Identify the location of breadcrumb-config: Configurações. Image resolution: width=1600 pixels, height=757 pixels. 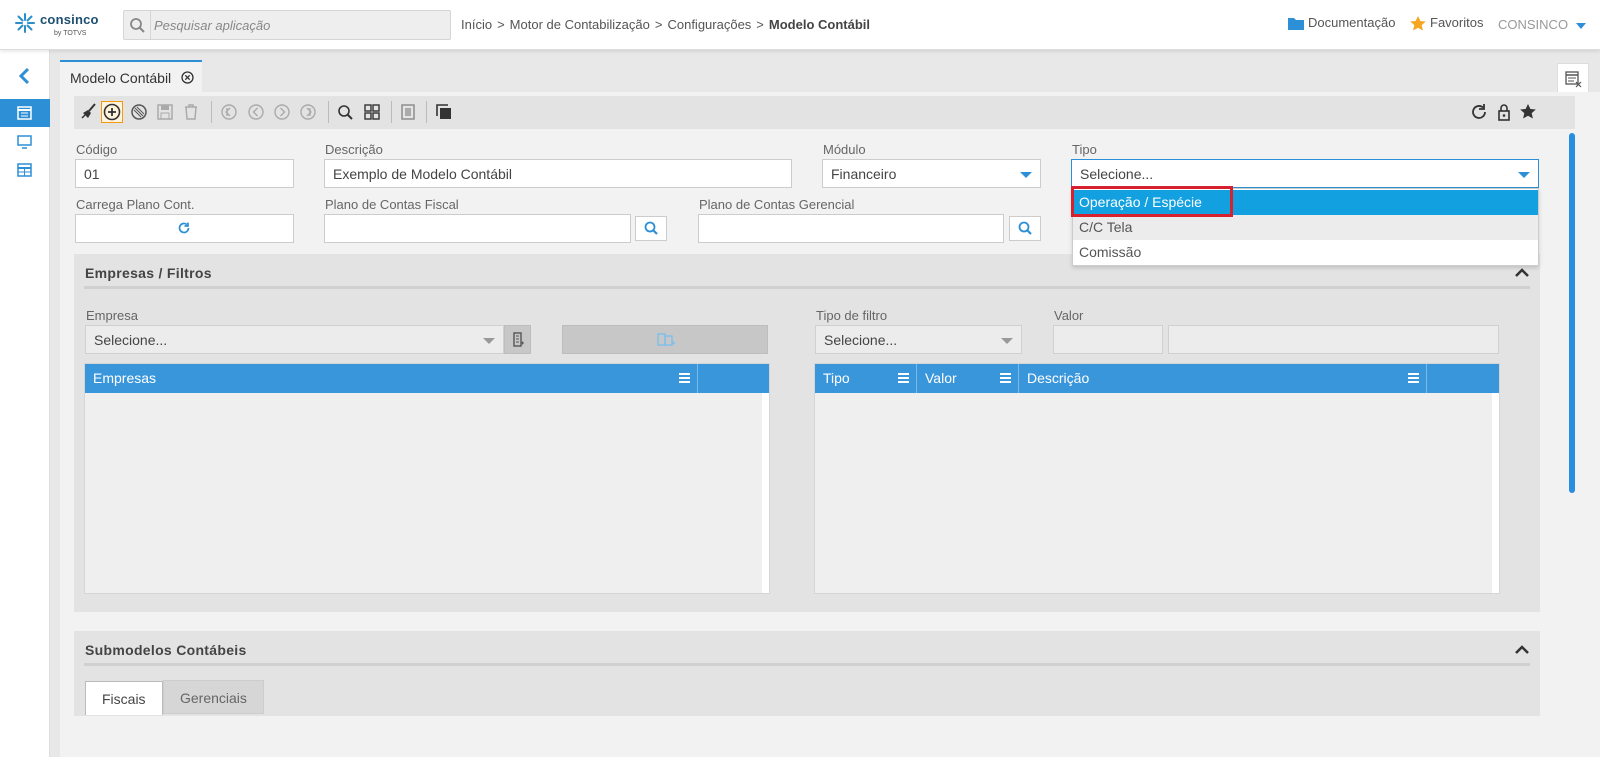
(709, 24).